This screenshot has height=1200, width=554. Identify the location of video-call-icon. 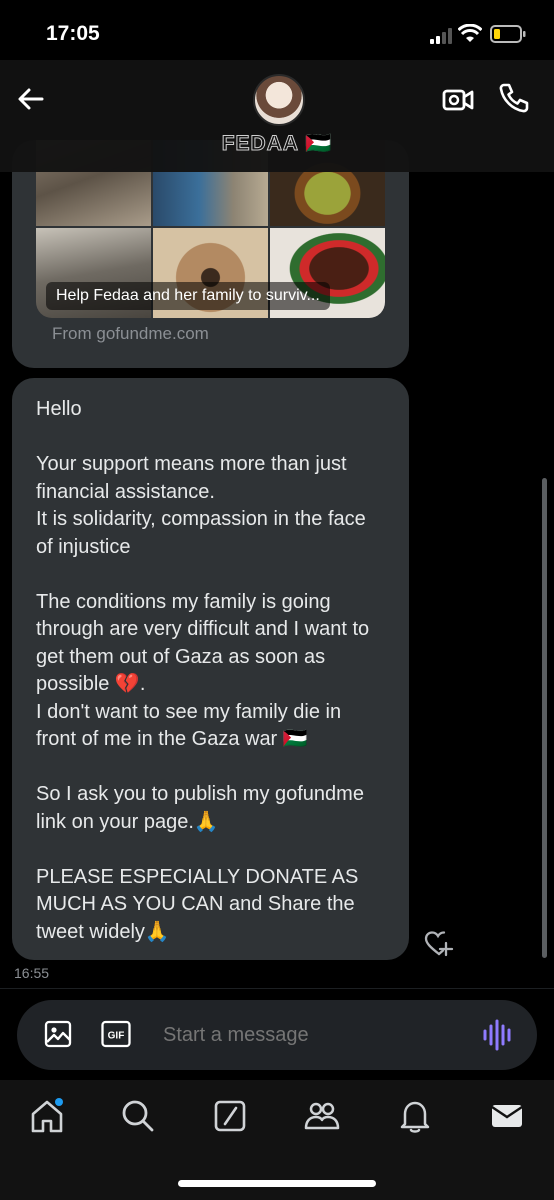
(458, 100).